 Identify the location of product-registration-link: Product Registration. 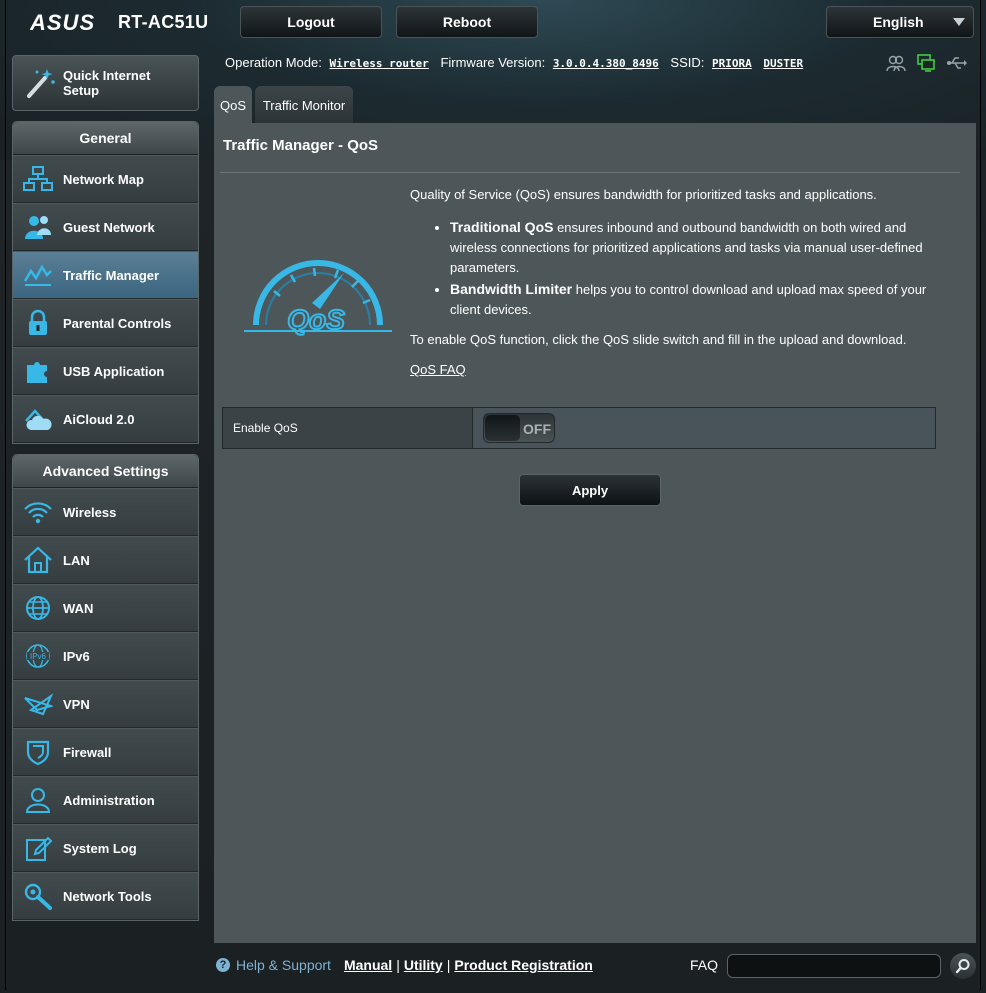
(523, 965).